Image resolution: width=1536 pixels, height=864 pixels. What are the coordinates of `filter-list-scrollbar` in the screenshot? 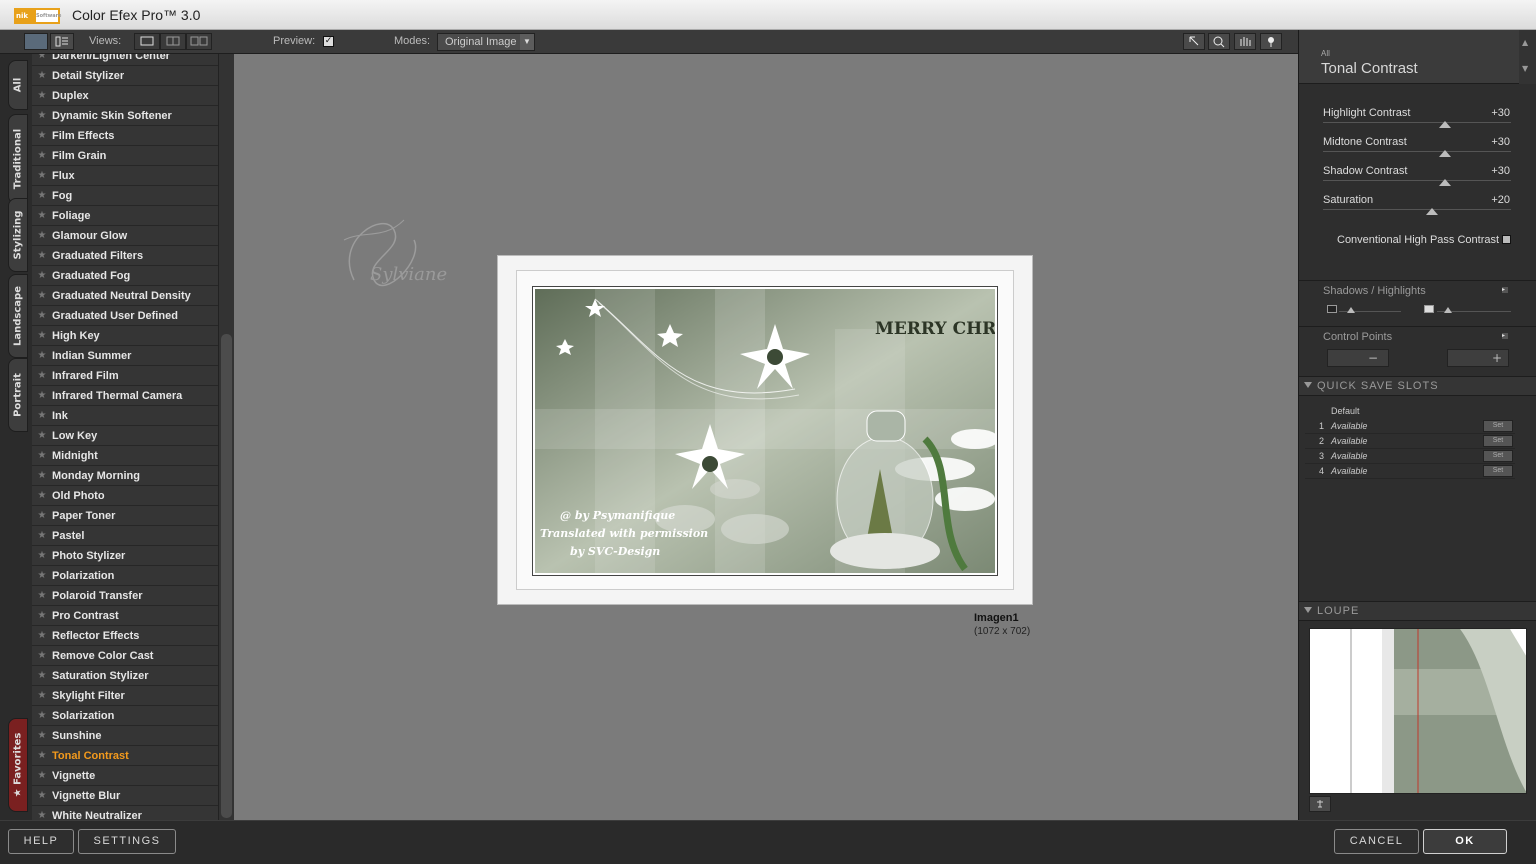 It's located at (226, 437).